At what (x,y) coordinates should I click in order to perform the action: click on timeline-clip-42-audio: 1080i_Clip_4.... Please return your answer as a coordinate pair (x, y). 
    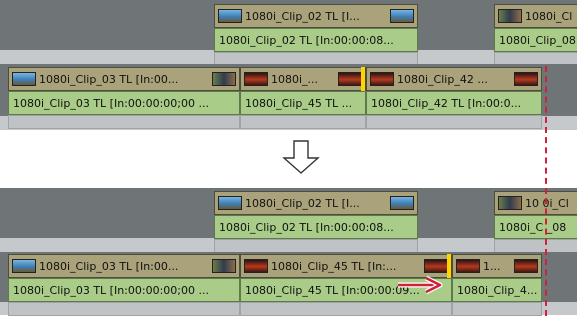
    Looking at the image, I should click on (497, 290).